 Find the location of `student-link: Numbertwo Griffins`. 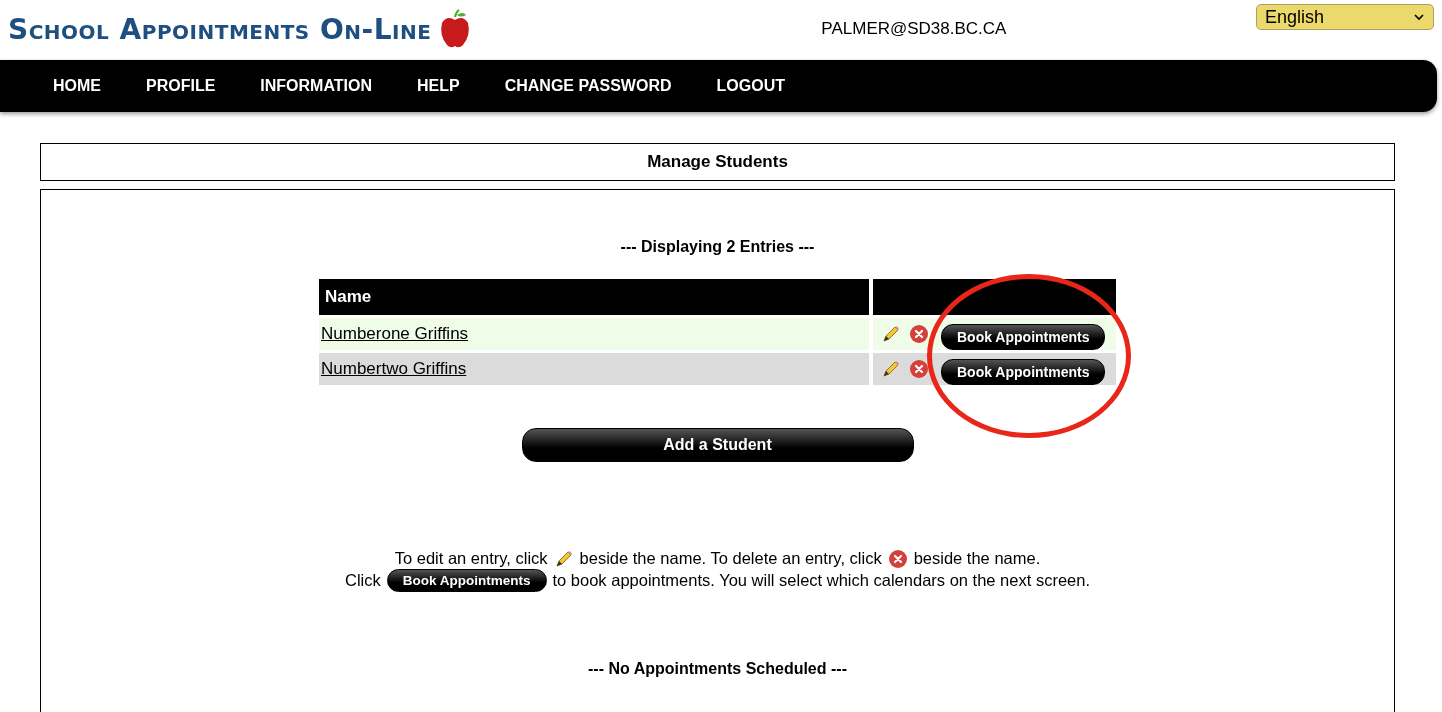

student-link: Numbertwo Griffins is located at coordinates (394, 368).